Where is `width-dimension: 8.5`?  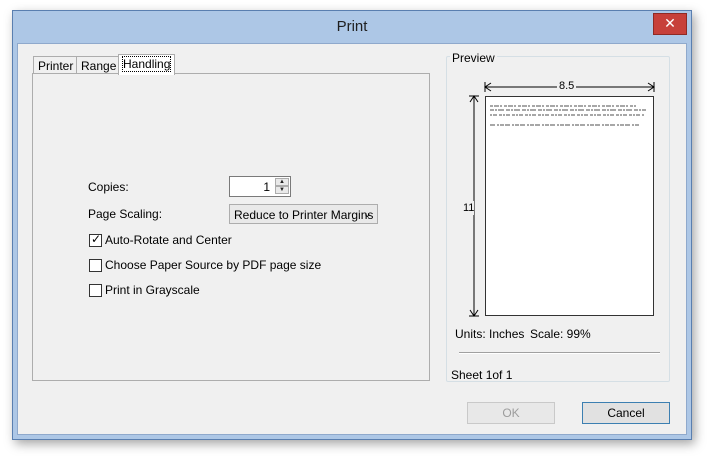 width-dimension: 8.5 is located at coordinates (567, 86).